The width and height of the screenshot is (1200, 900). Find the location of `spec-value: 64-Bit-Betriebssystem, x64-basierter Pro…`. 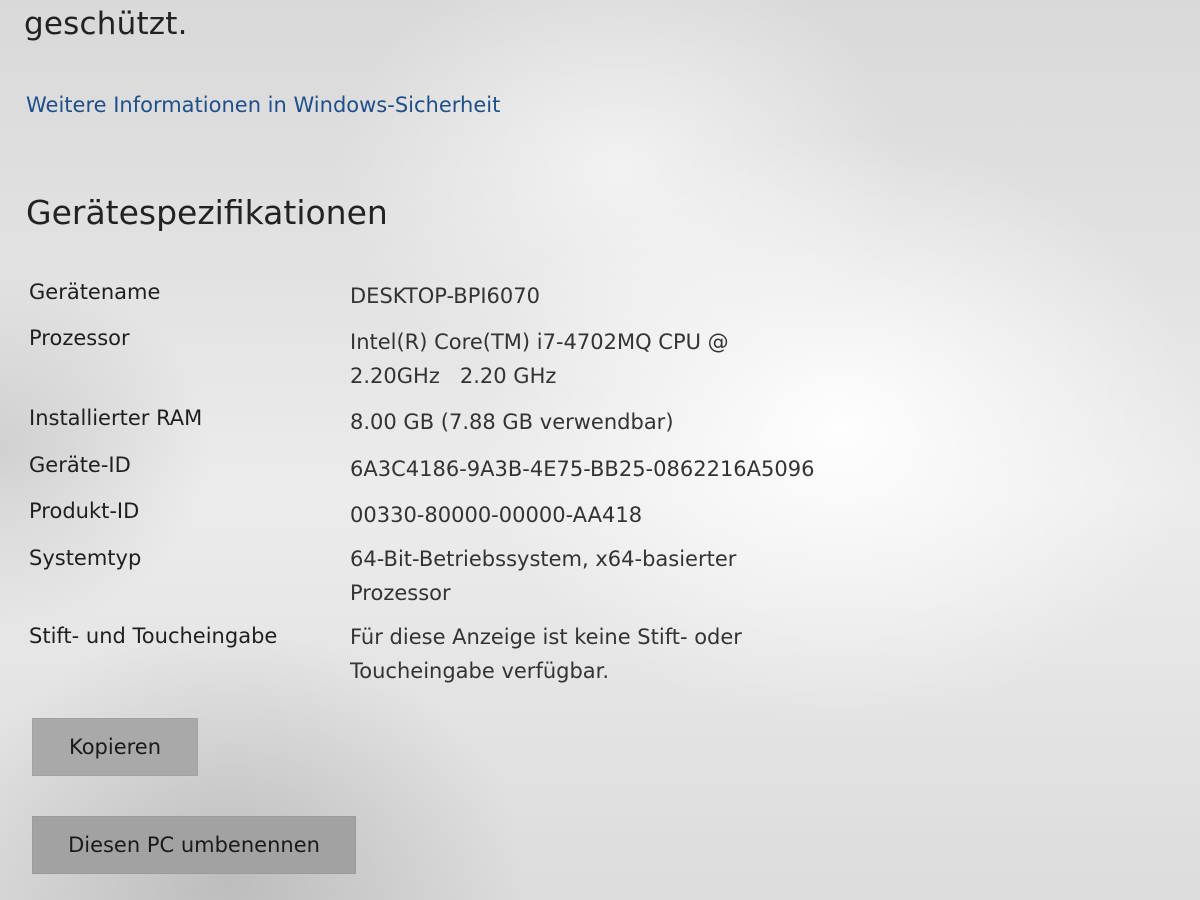

spec-value: 64-Bit-Betriebssystem, x64-basierter Pro… is located at coordinates (543, 576).